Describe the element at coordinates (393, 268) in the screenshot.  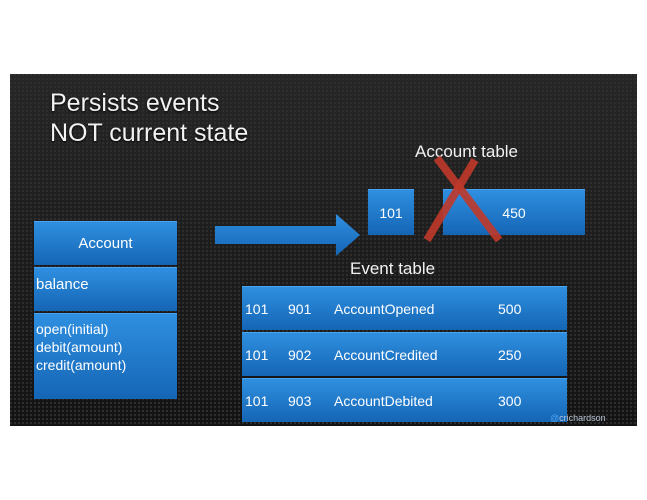
I see `event-table-label: Event table` at that location.